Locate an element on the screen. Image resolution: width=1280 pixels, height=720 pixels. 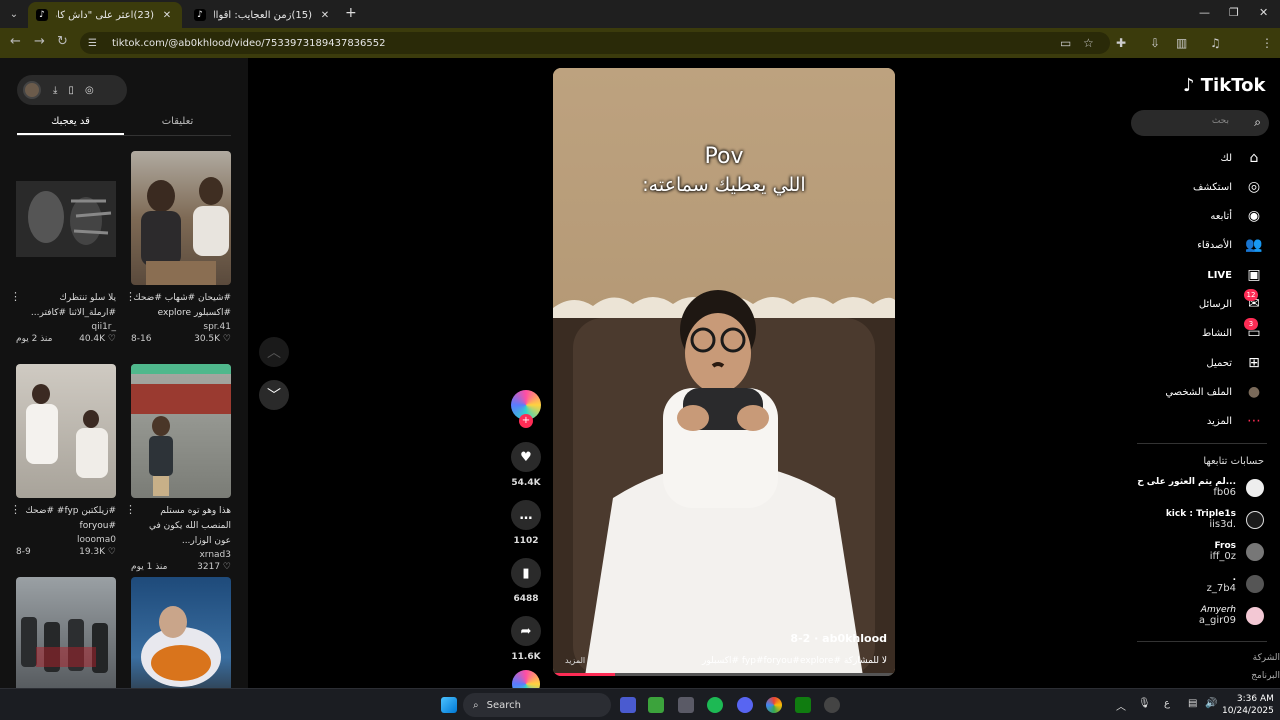
see-more-link: المزيد is located at coordinates (575, 660).